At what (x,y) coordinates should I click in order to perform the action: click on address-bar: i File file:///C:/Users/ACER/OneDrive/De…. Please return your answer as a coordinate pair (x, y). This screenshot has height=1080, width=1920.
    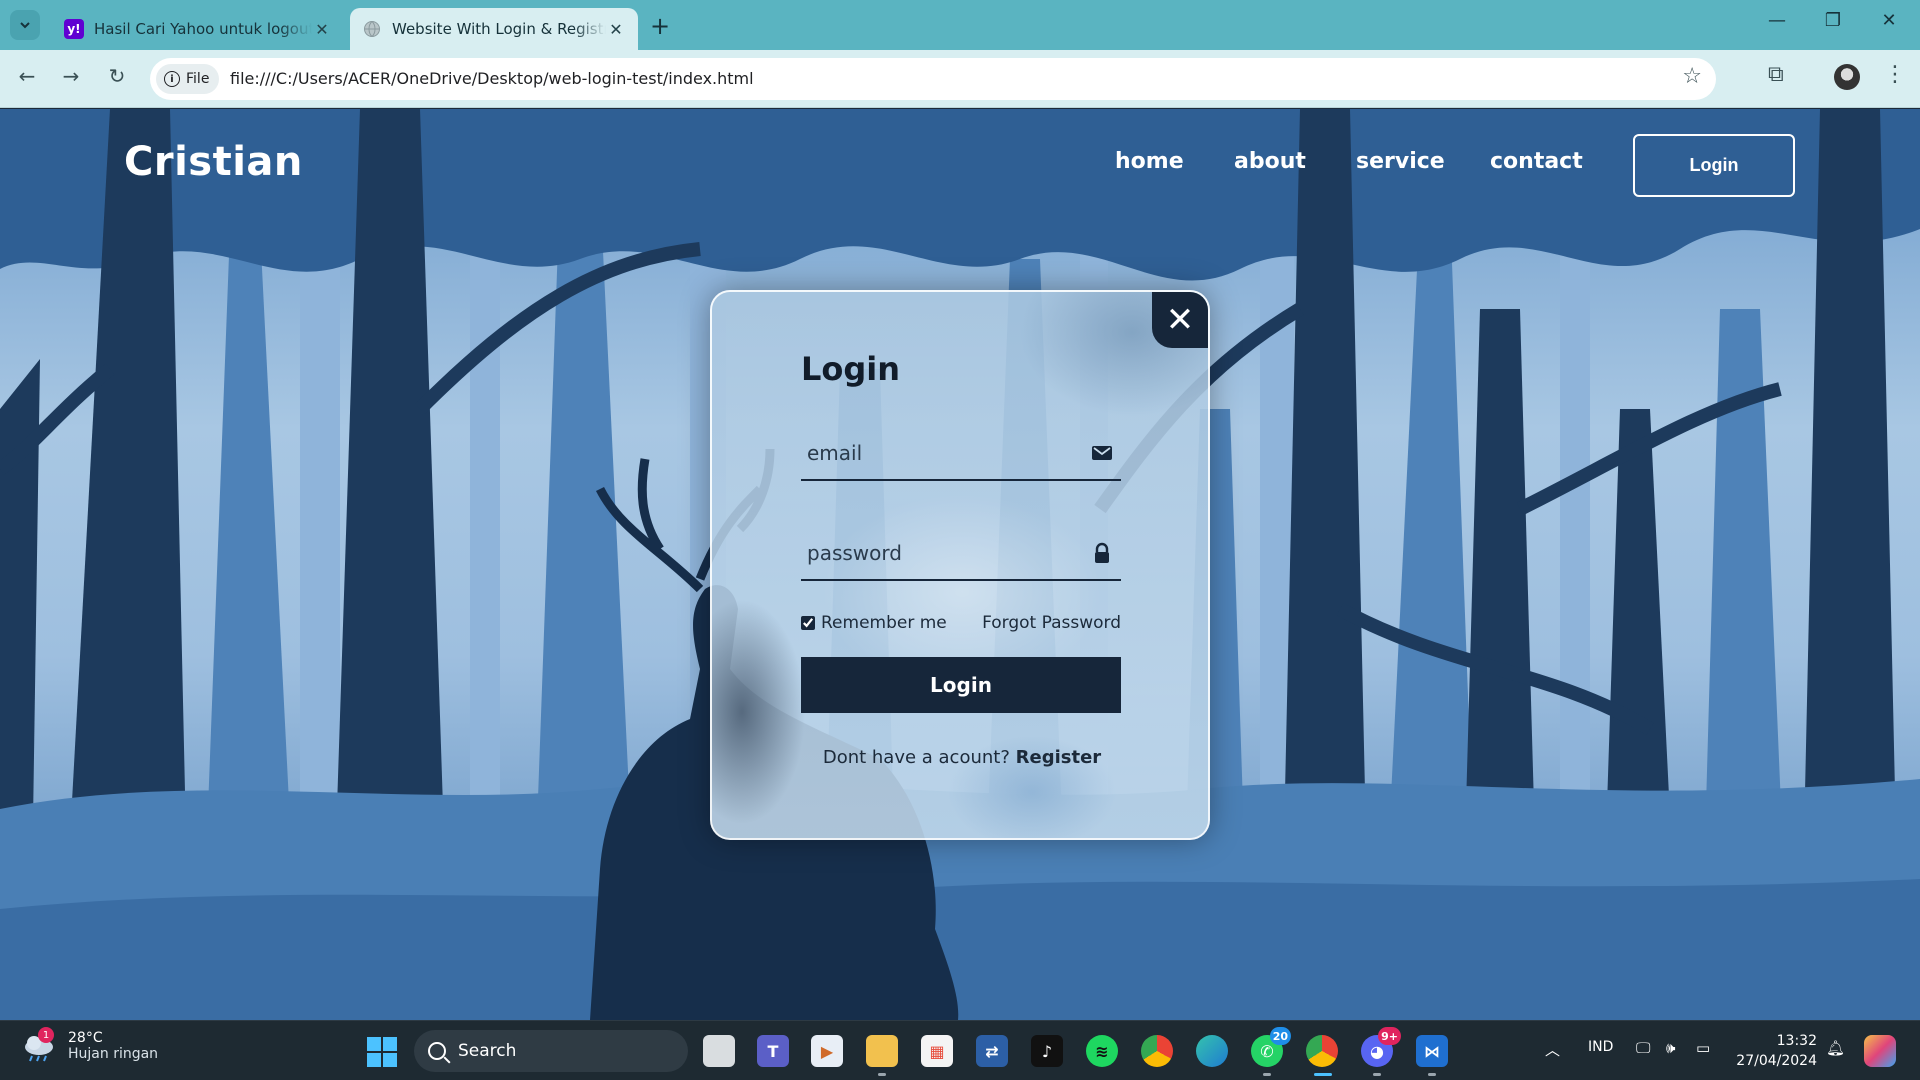
    Looking at the image, I should click on (933, 79).